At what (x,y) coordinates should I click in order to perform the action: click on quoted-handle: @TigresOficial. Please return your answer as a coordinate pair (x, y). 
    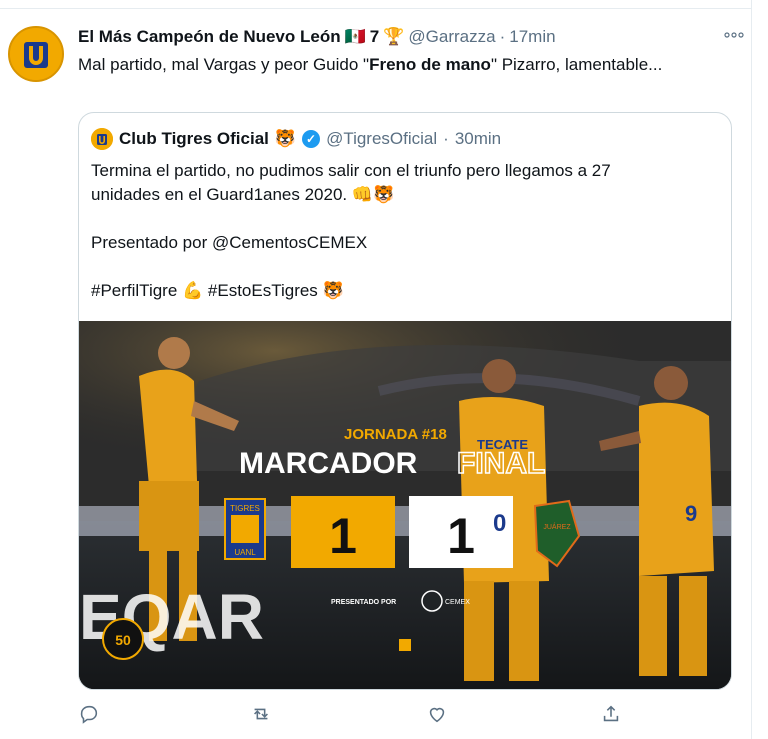
    Looking at the image, I should click on (381, 139).